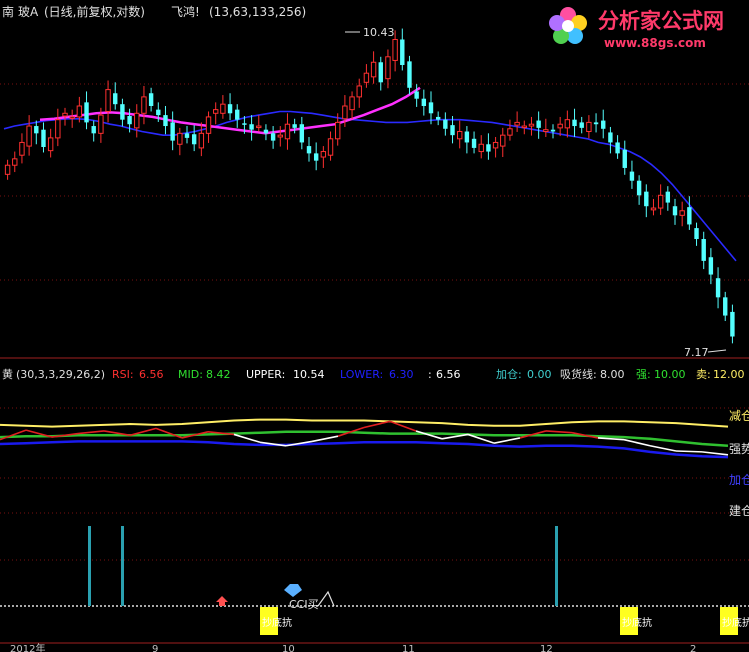 The width and height of the screenshot is (749, 652). I want to click on add-right-label: 加仓, so click(739, 480).